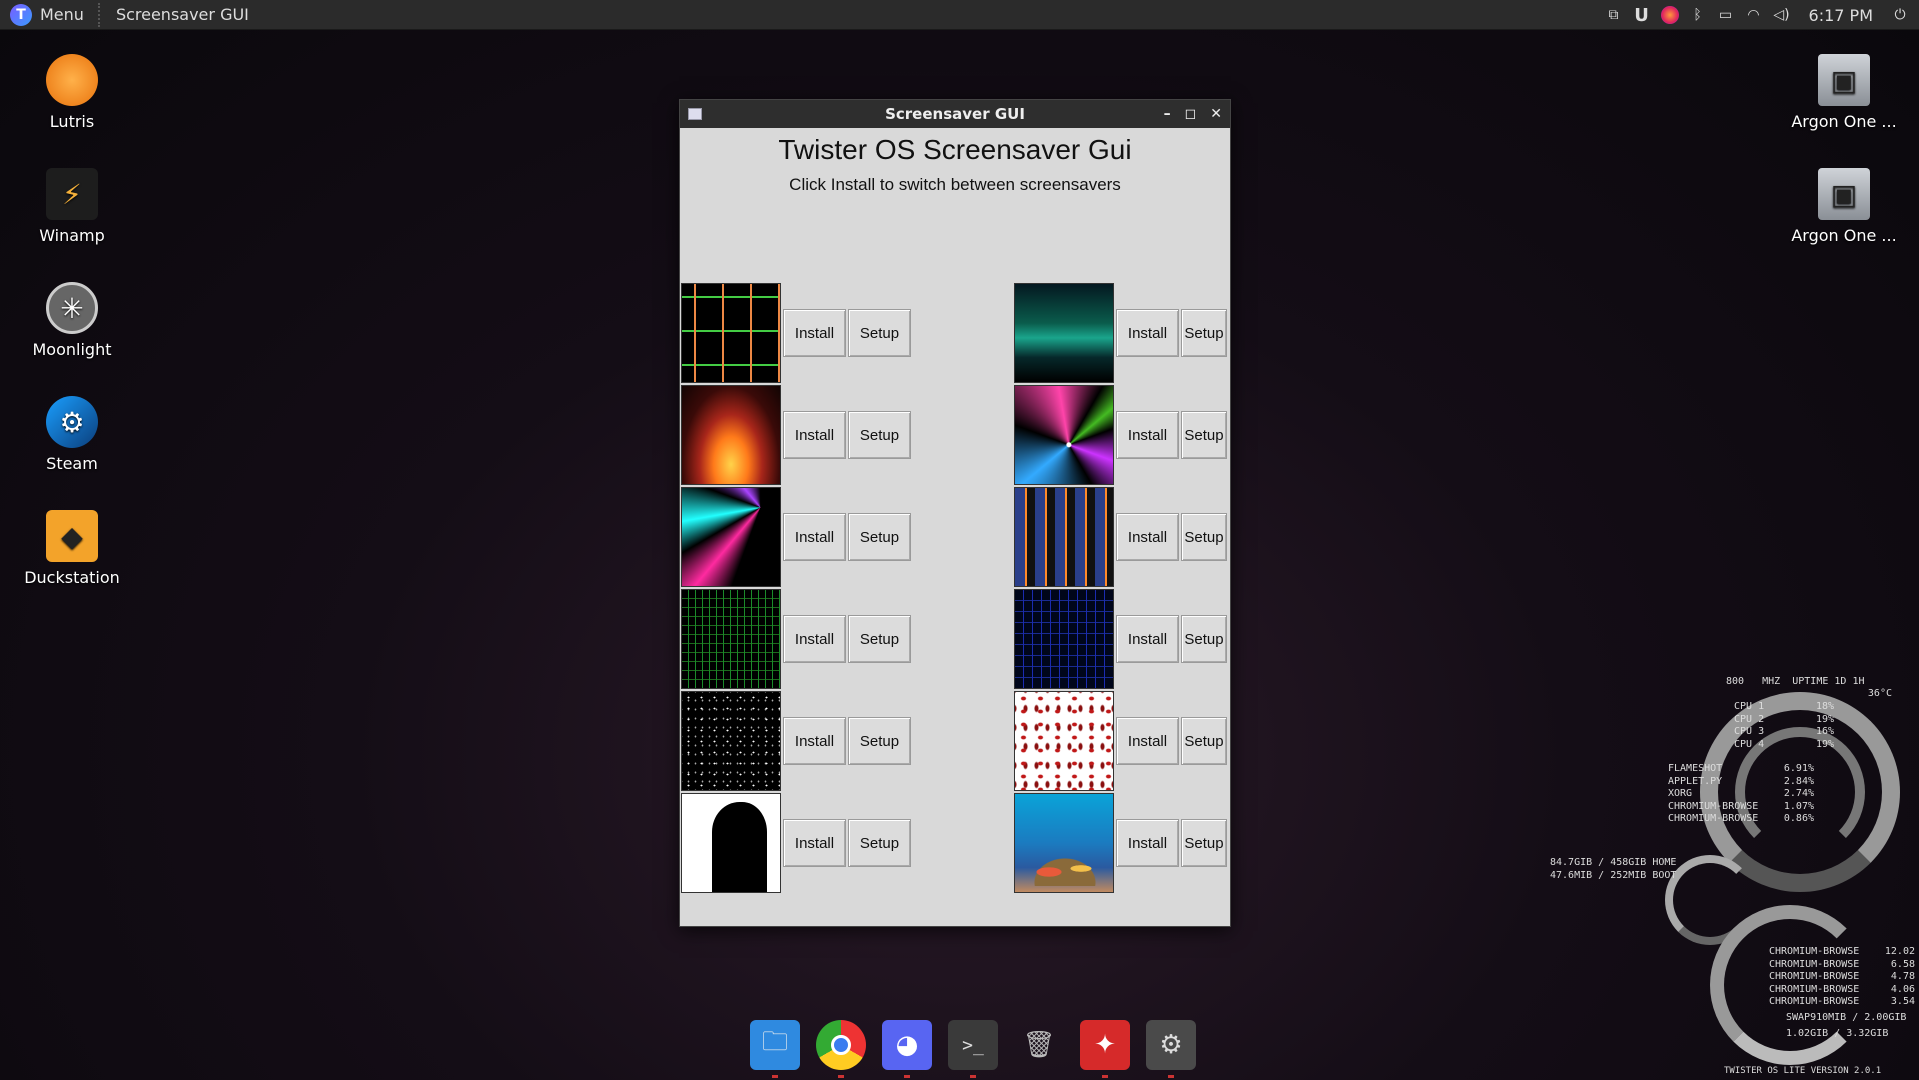  What do you see at coordinates (72, 463) in the screenshot?
I see `desktop-icon-label: Steam` at bounding box center [72, 463].